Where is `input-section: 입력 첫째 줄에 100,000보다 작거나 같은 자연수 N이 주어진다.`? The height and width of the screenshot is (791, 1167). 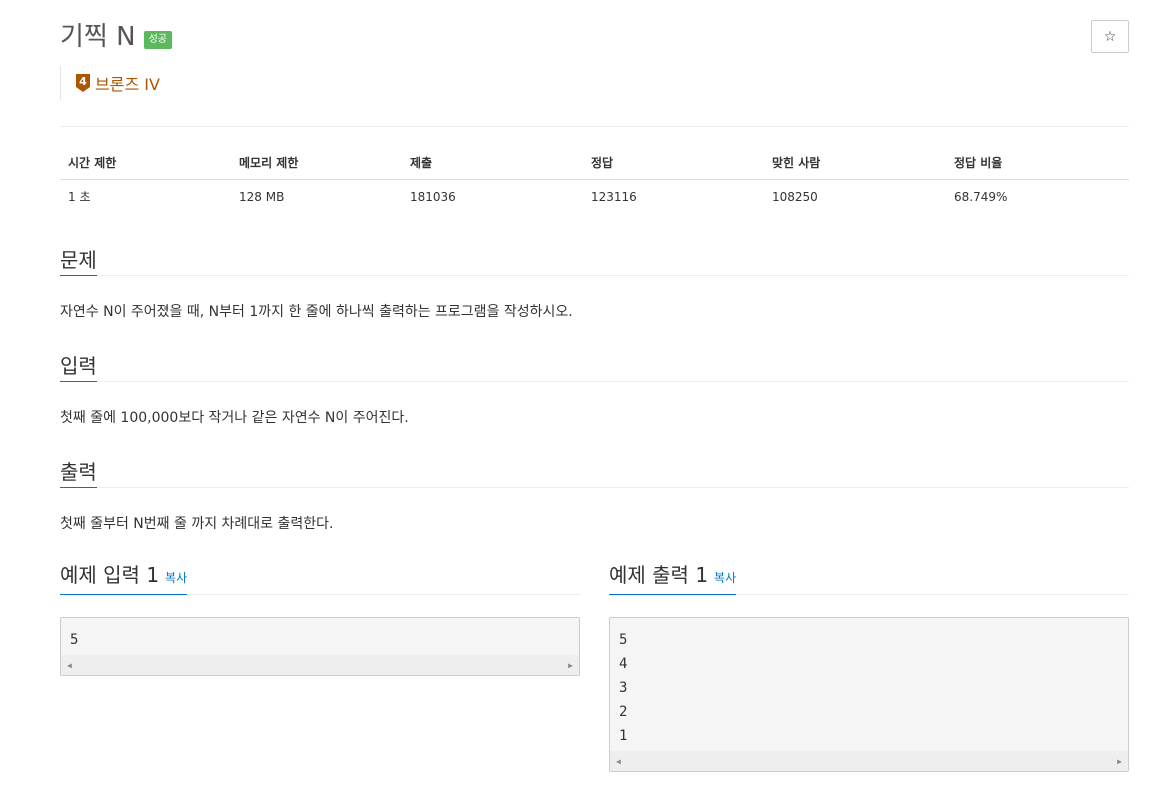 input-section: 입력 첫째 줄에 100,000보다 작거나 같은 자연수 N이 주어진다. is located at coordinates (594, 389).